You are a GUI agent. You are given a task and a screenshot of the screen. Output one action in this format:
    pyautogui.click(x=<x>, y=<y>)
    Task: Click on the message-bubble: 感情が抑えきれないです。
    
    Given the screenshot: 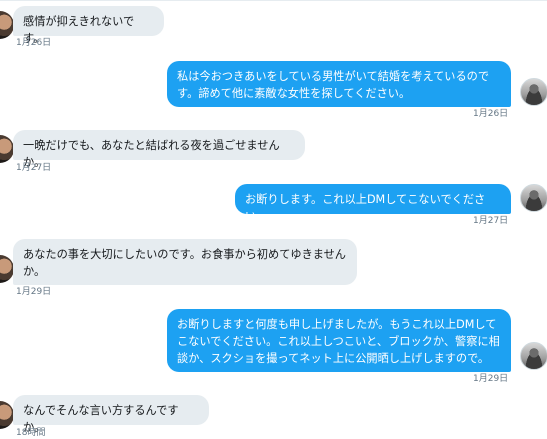 What is the action you would take?
    pyautogui.click(x=88, y=25)
    